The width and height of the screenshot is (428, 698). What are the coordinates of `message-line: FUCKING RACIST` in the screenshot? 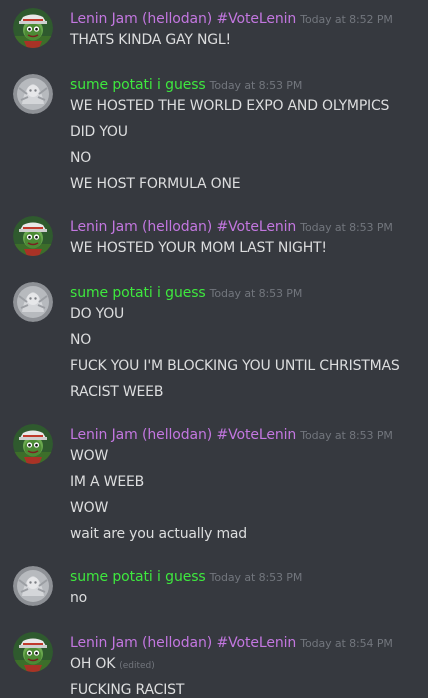 It's located at (127, 689).